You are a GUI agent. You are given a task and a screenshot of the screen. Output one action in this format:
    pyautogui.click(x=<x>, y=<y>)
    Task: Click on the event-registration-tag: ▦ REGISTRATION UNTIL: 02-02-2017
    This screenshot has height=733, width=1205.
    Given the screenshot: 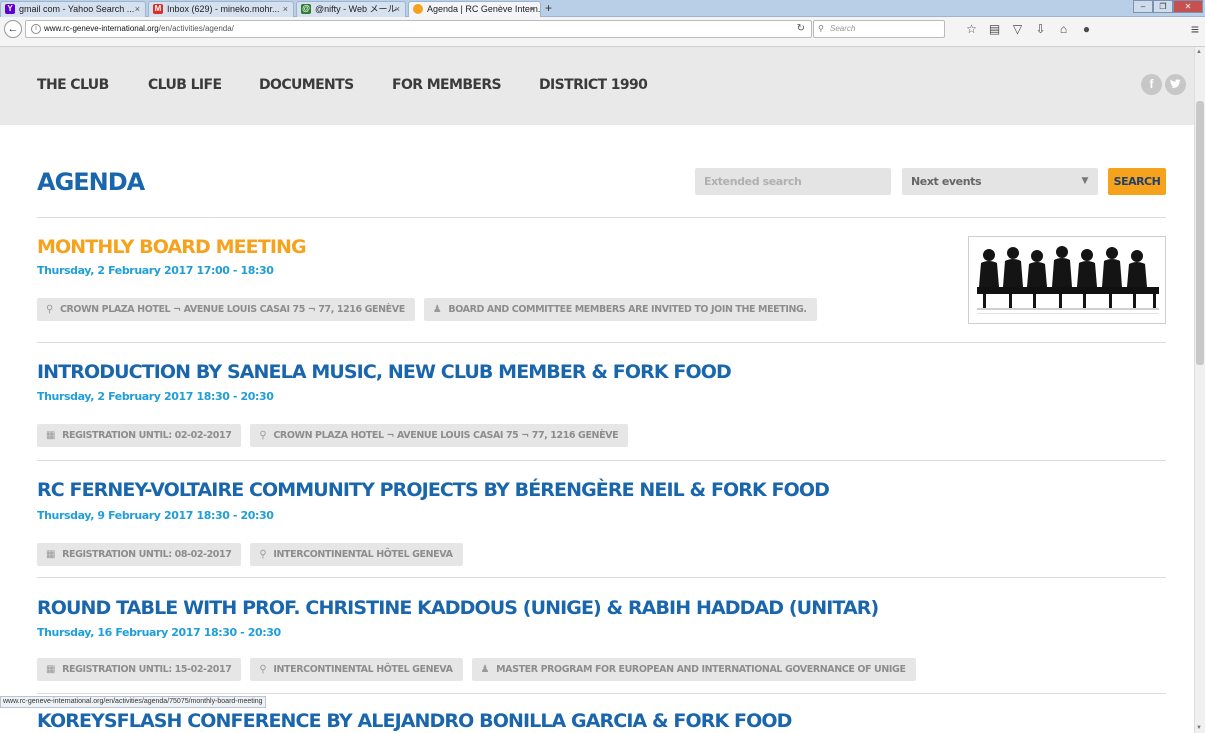 What is the action you would take?
    pyautogui.click(x=139, y=435)
    